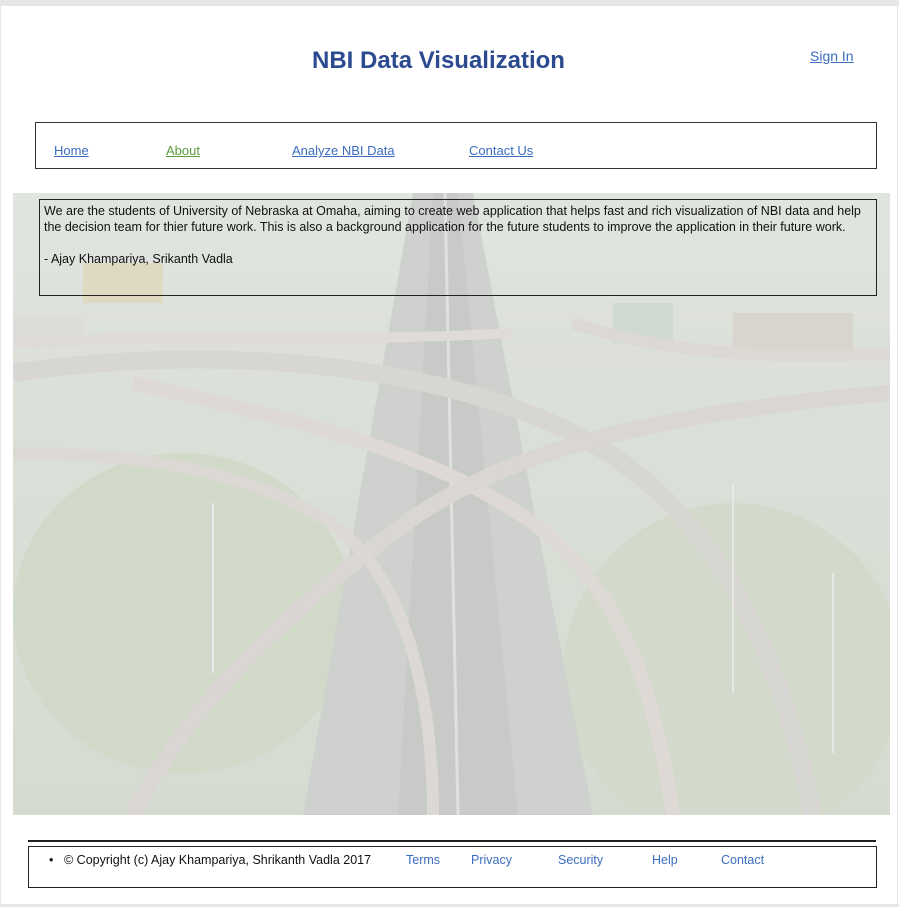 The height and width of the screenshot is (907, 899). What do you see at coordinates (138, 259) in the screenshot?
I see `about-signature: - Ajay Khampariya, Srikanth Vadla` at bounding box center [138, 259].